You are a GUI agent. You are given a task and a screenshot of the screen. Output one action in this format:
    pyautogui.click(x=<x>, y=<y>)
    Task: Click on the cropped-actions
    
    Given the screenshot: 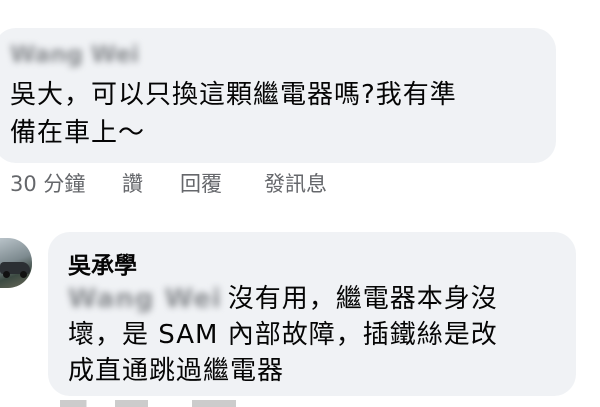 What is the action you would take?
    pyautogui.click(x=170, y=403)
    